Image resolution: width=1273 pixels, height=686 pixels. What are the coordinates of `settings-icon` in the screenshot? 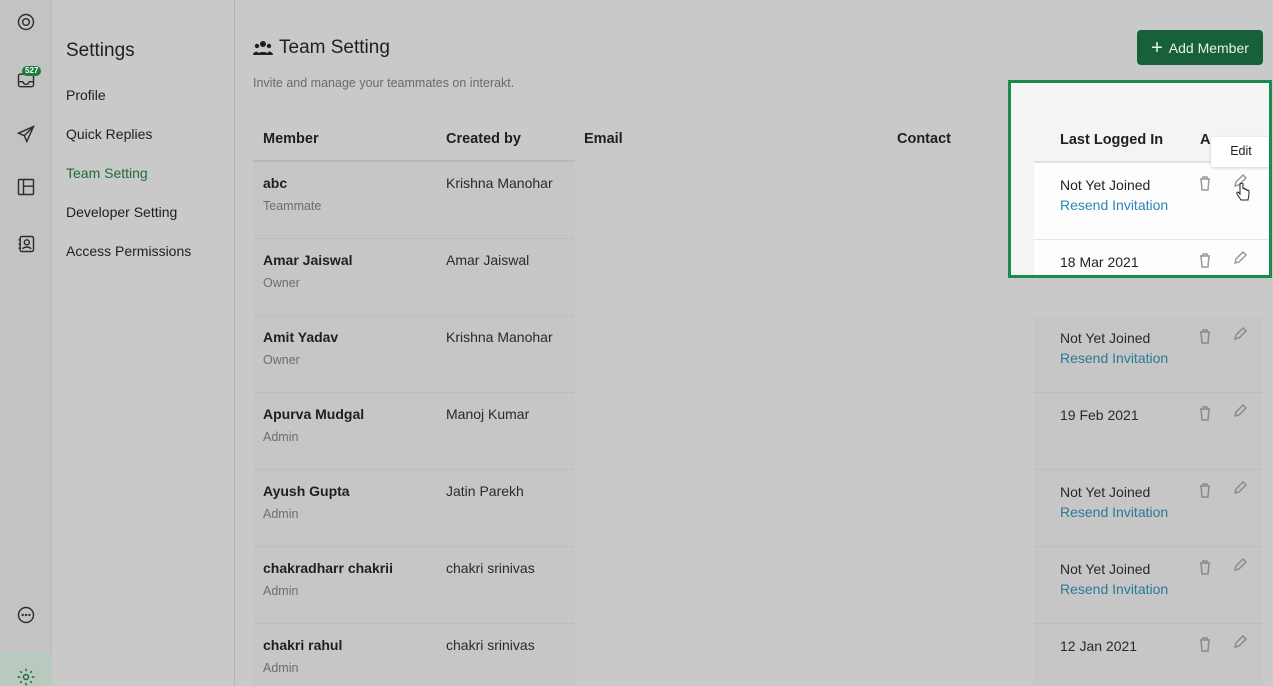 It's located at (26, 675).